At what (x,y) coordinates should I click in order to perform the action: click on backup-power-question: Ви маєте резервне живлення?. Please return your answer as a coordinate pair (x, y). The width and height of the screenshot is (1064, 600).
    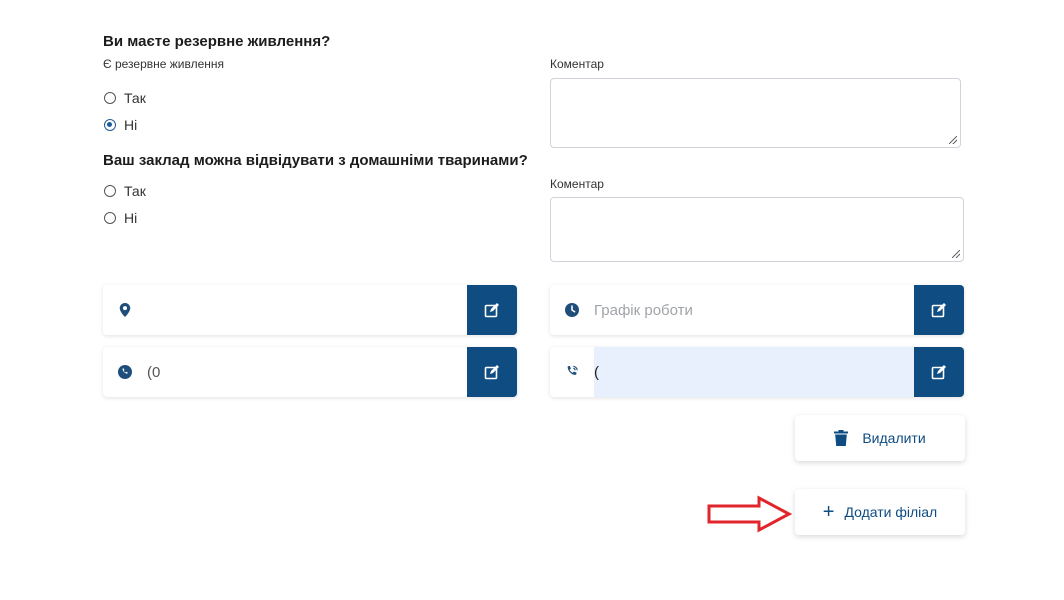
    Looking at the image, I should click on (217, 41).